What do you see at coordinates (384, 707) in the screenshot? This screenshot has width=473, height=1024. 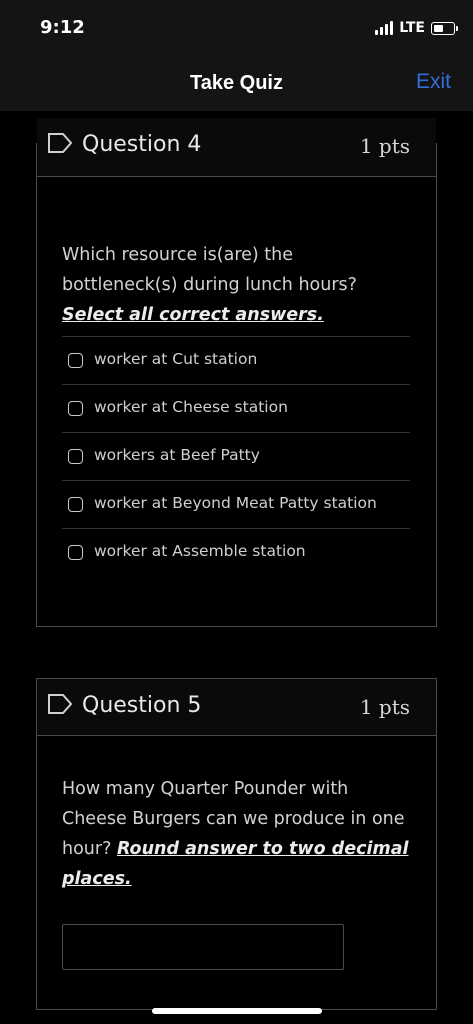 I see `question-5-points: 1 pts` at bounding box center [384, 707].